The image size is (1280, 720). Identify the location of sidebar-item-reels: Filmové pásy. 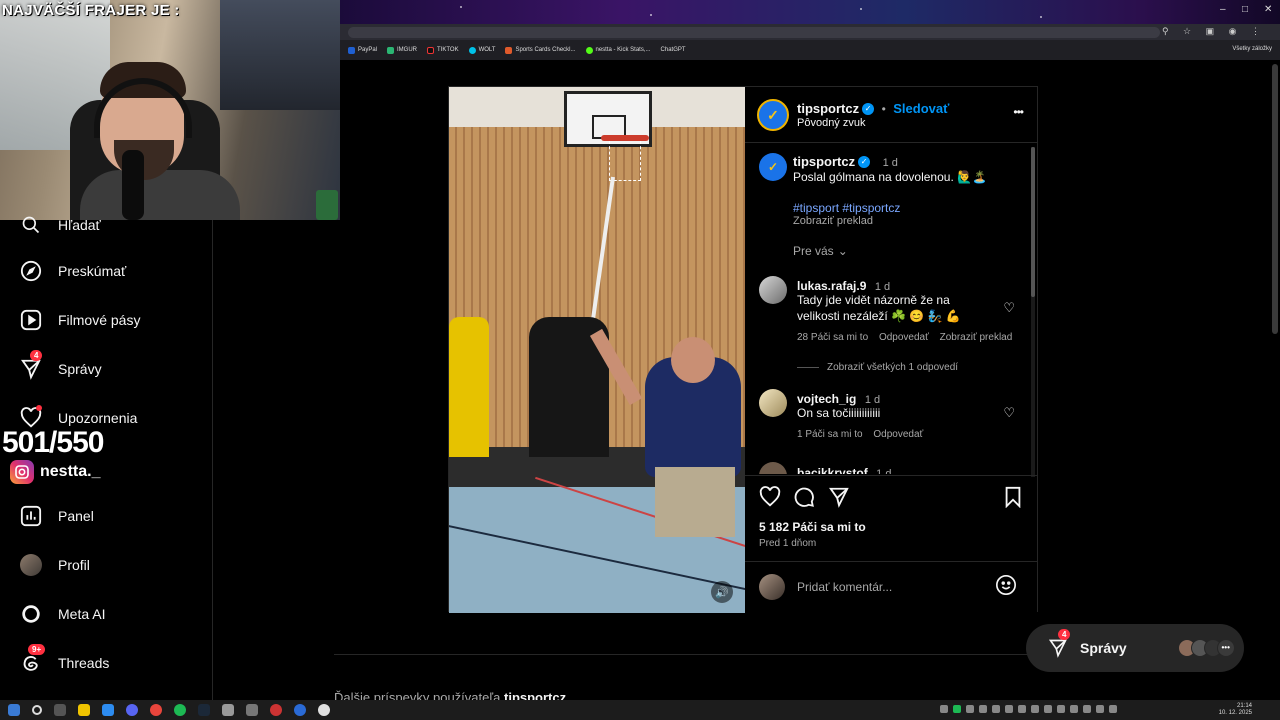
(80, 320).